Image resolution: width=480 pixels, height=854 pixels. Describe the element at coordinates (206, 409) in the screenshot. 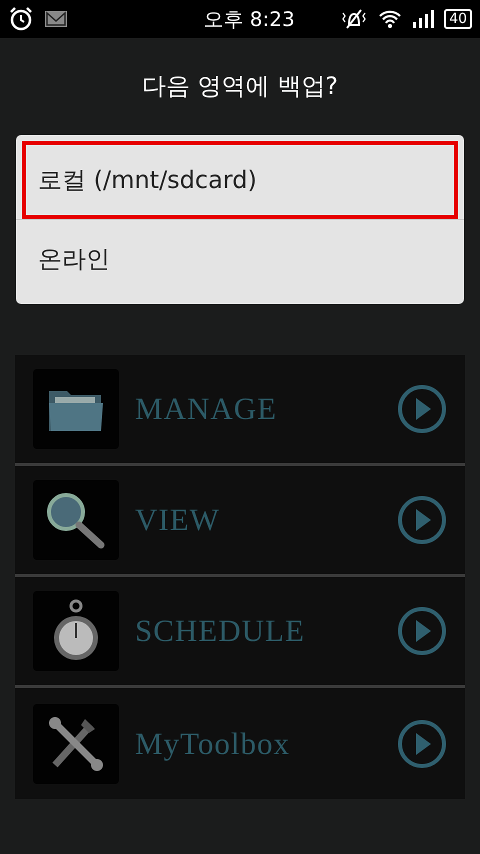

I see `menu-label: MANAGE` at that location.